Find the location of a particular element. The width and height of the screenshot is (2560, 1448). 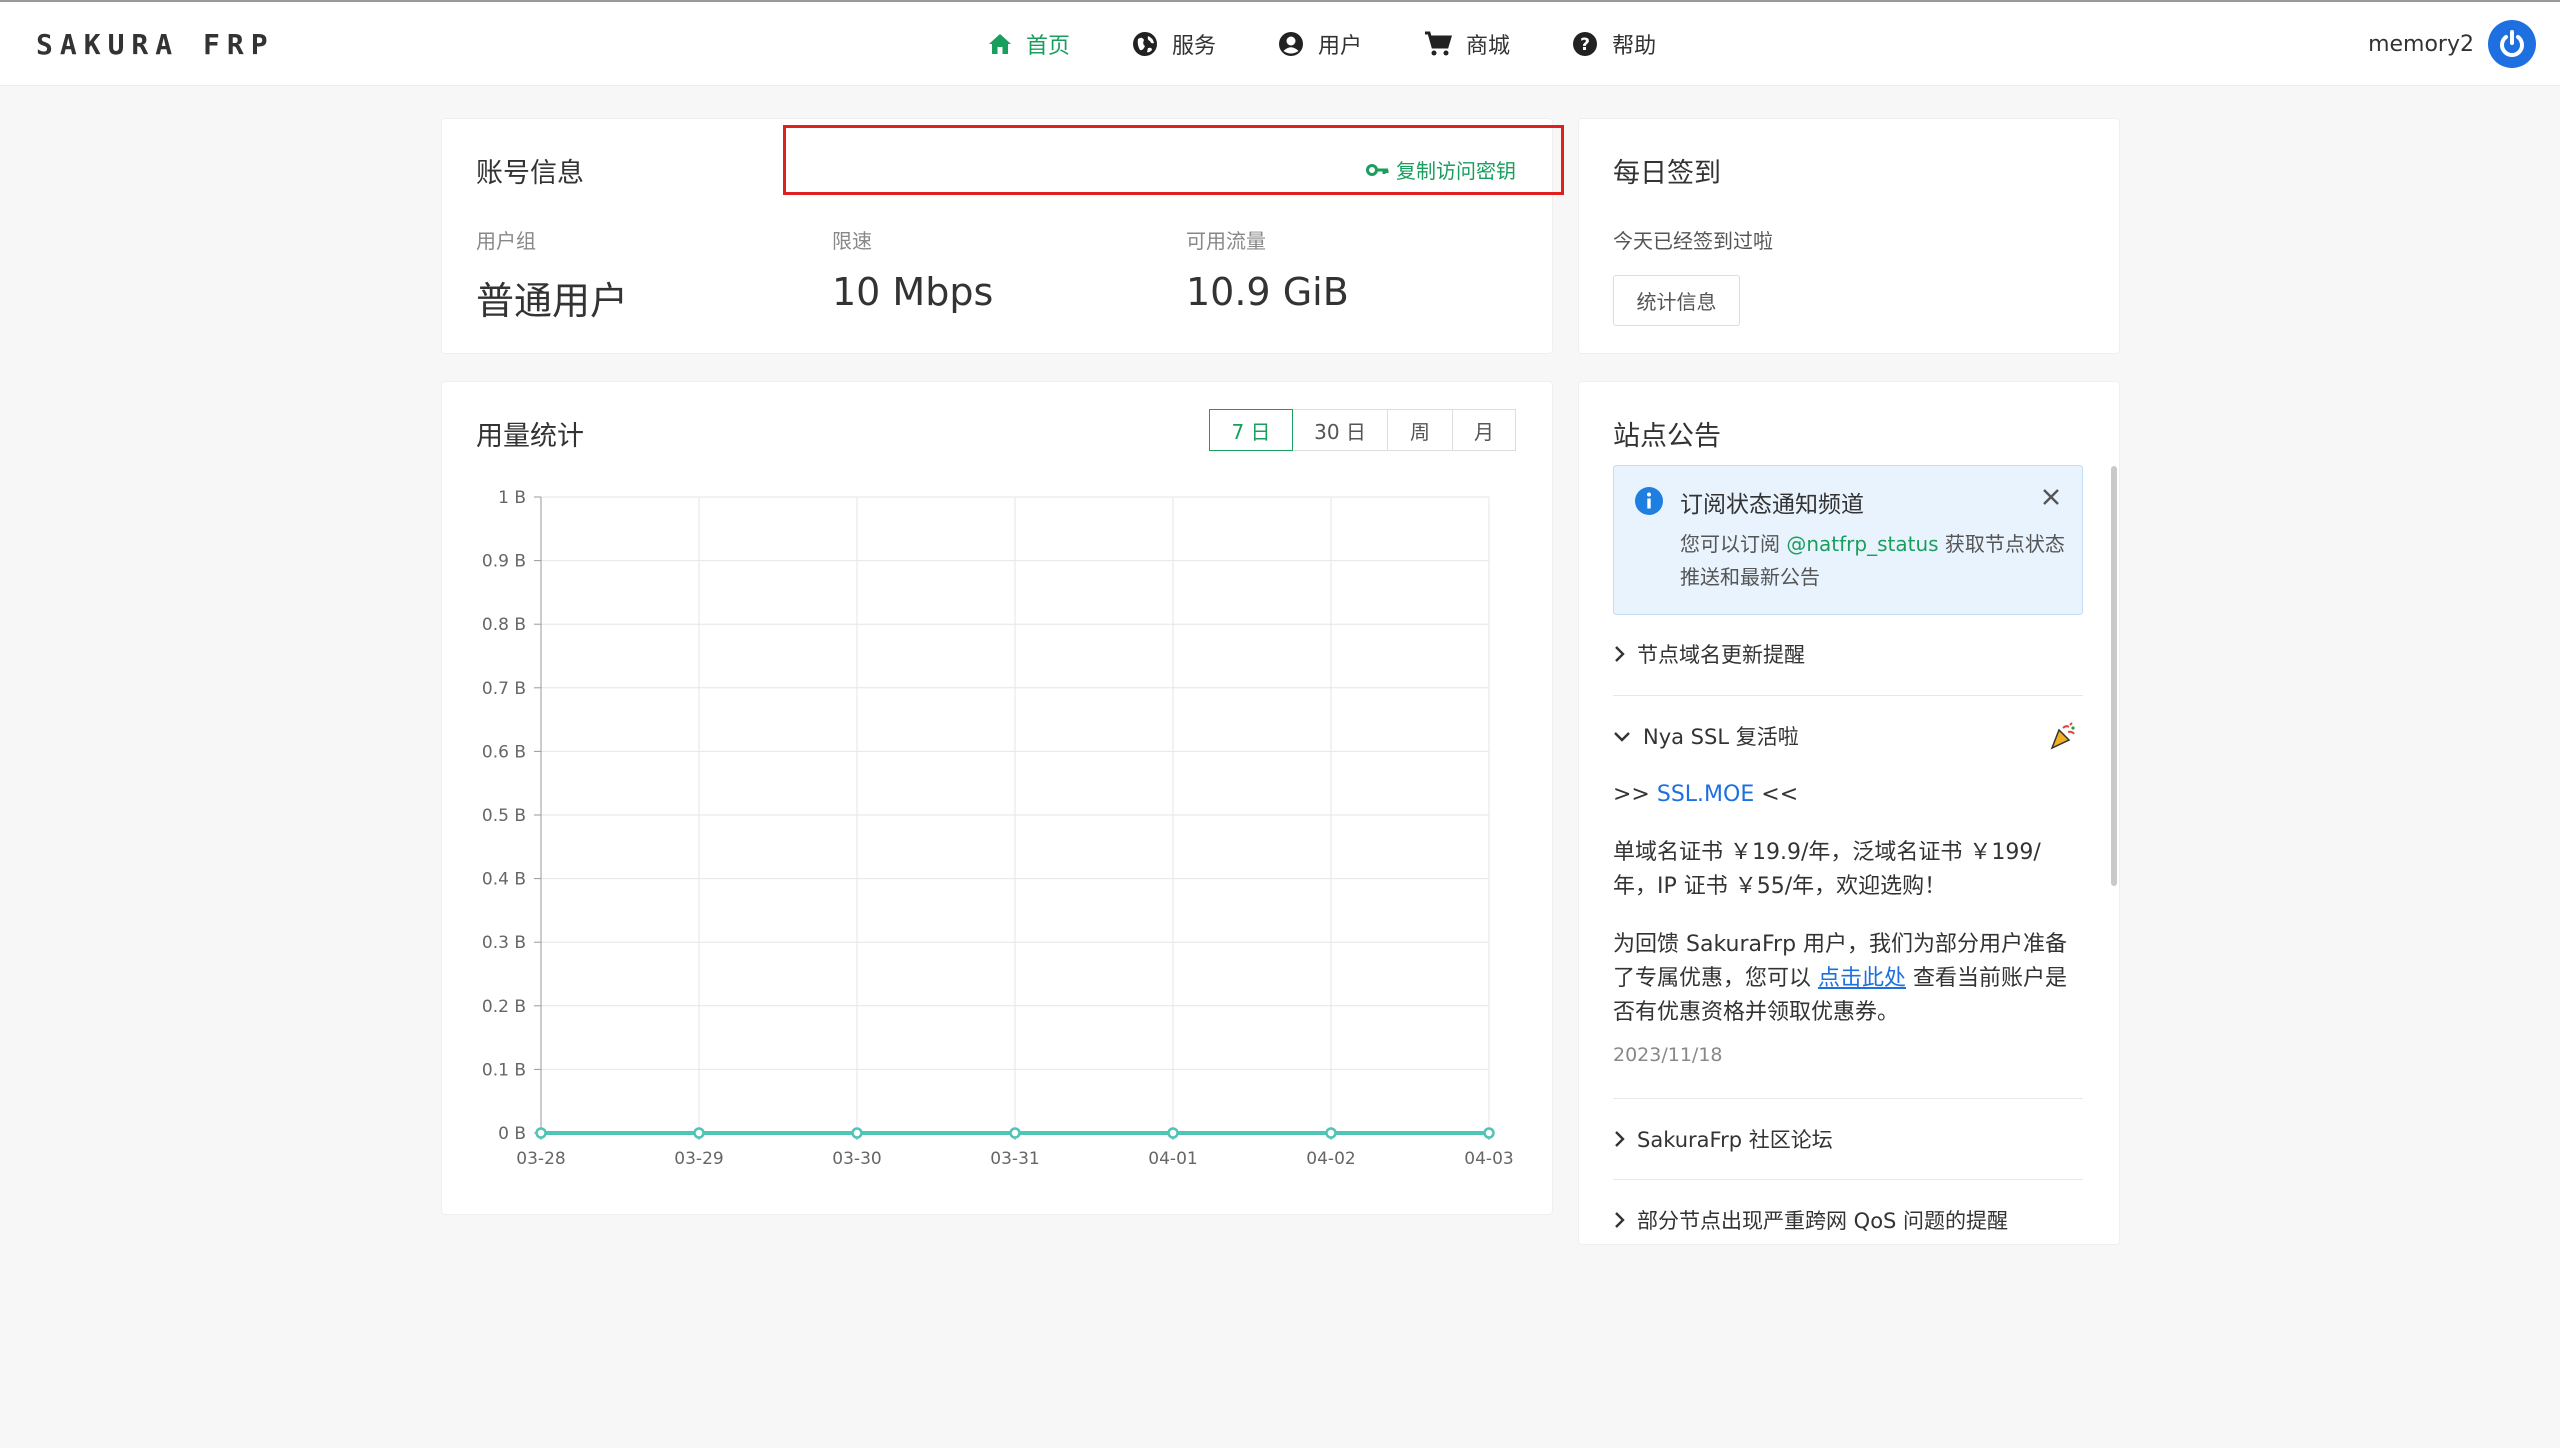

alert-body: 您可以订阅 @natfrp_status 获取节点状态推送和最新公告 is located at coordinates (1876, 561).